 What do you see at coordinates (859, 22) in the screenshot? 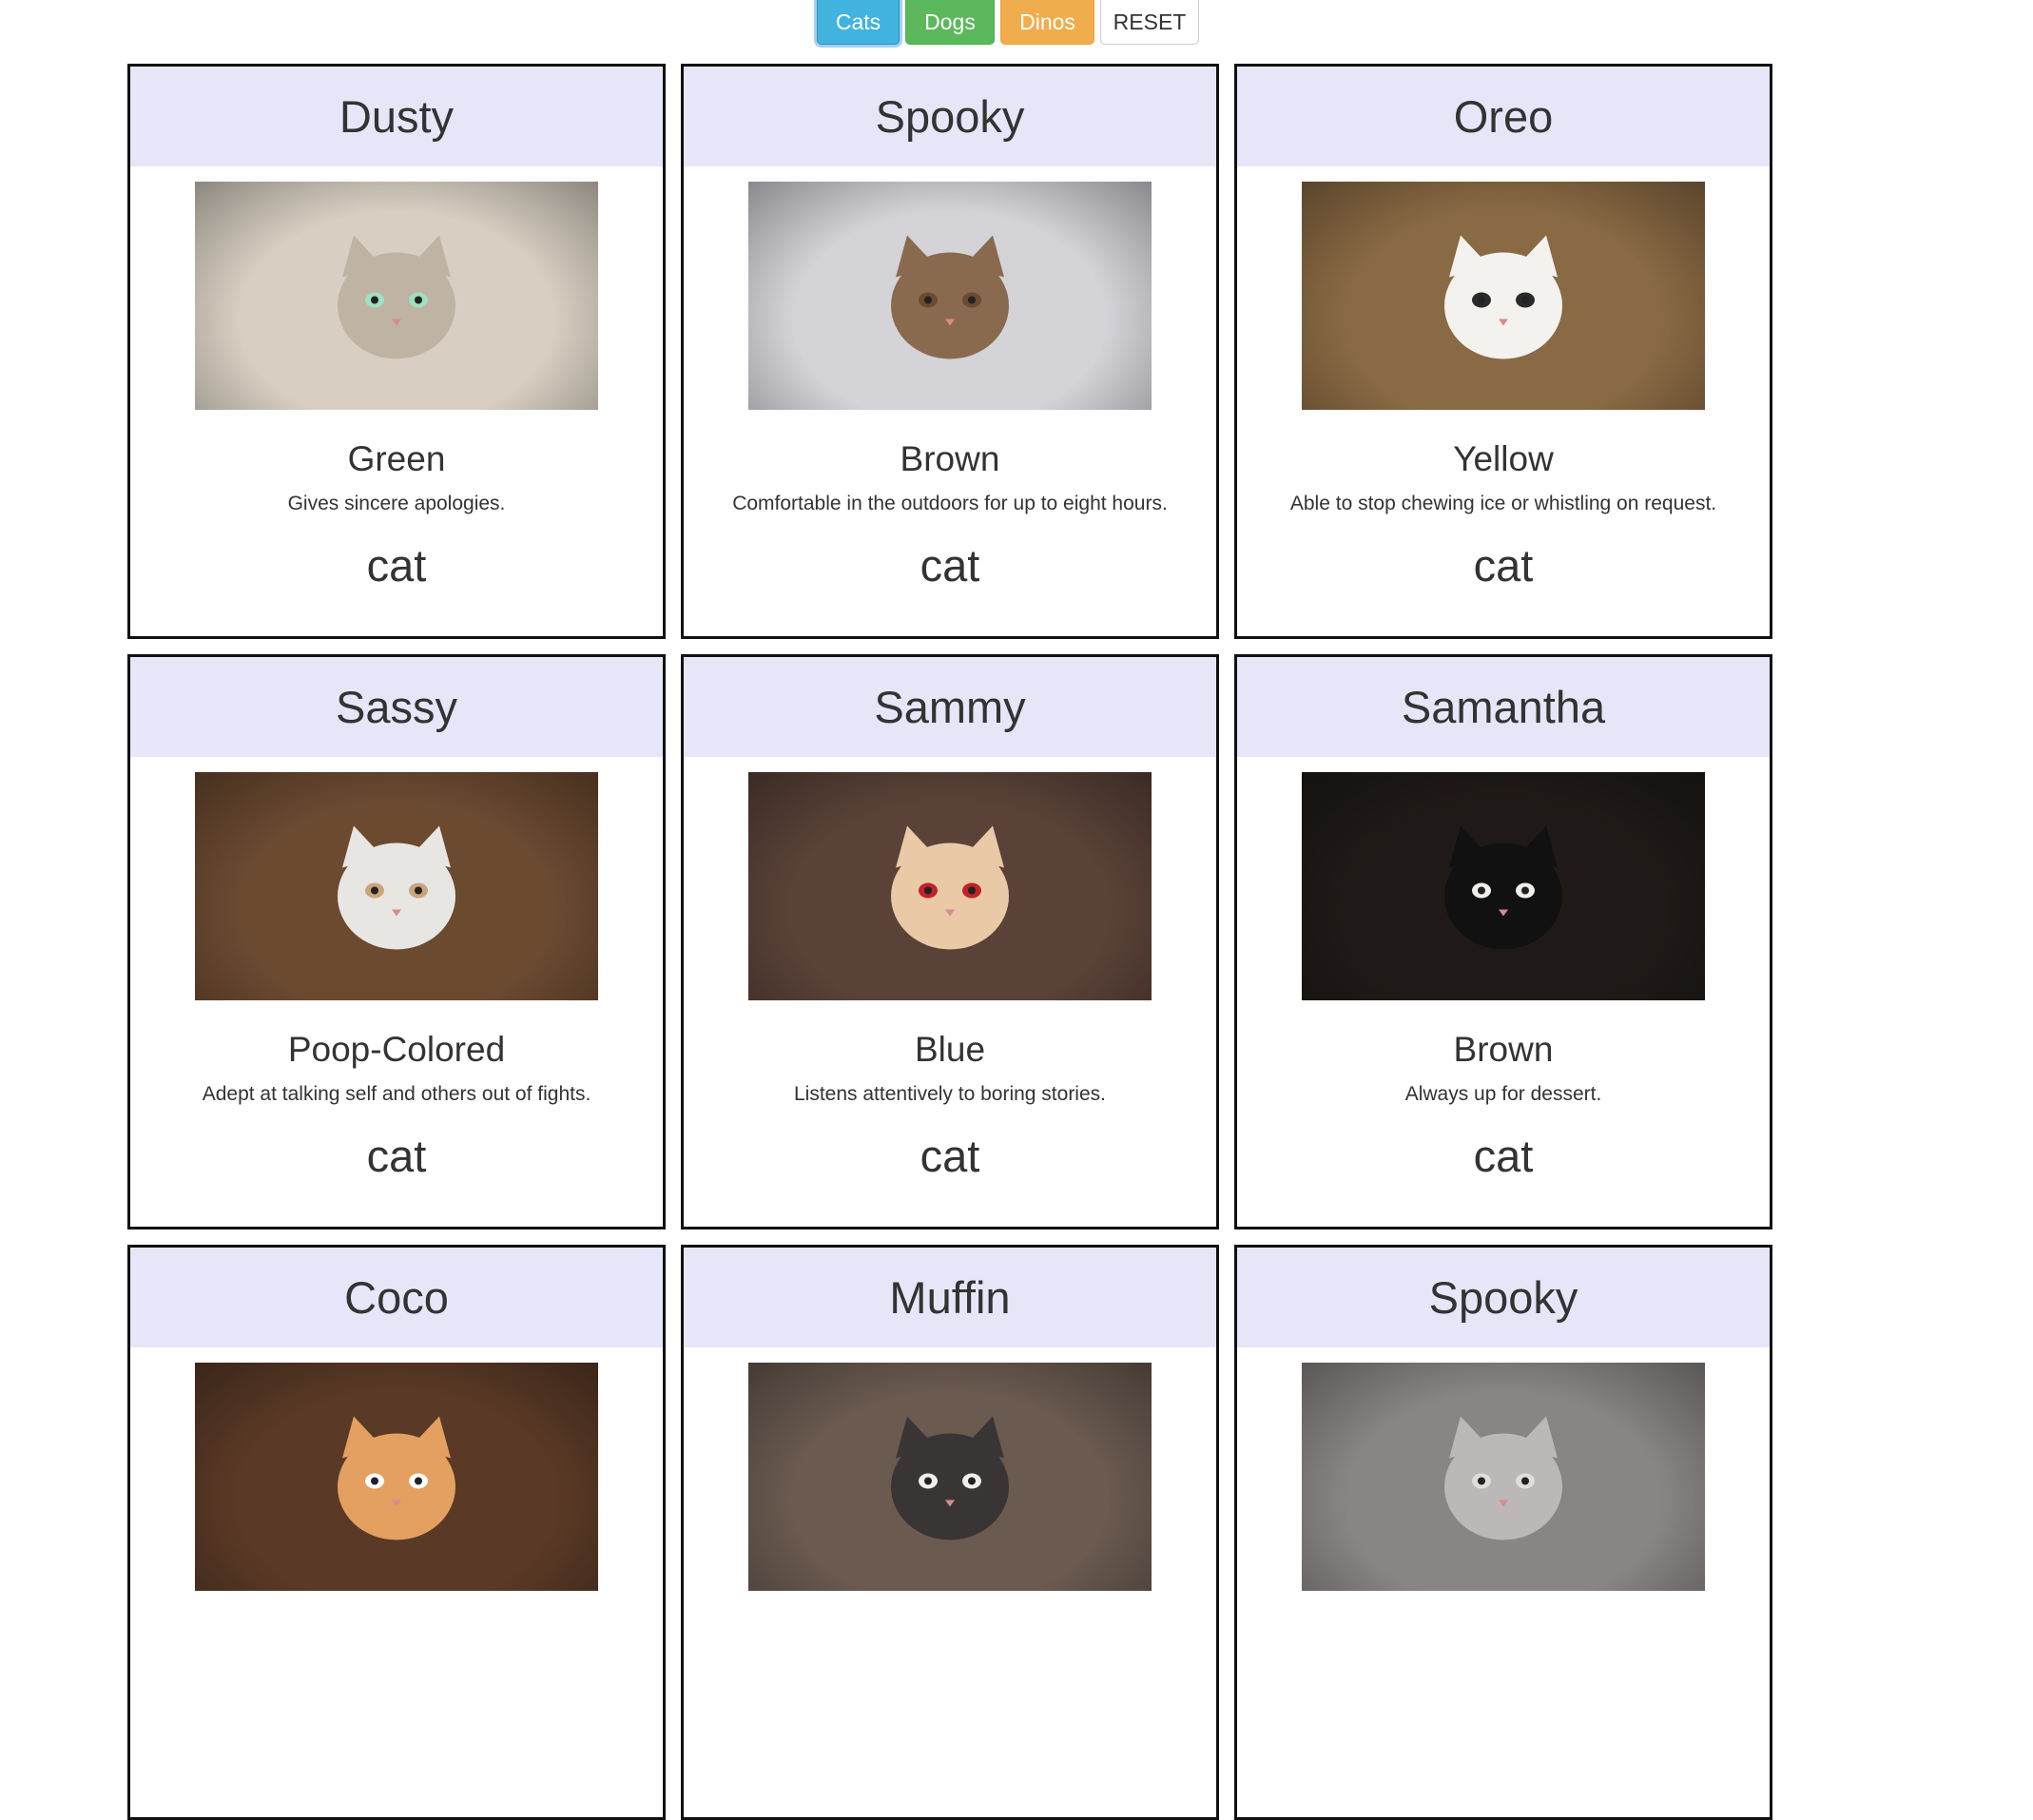
I see `cats-filter-button: Cats` at bounding box center [859, 22].